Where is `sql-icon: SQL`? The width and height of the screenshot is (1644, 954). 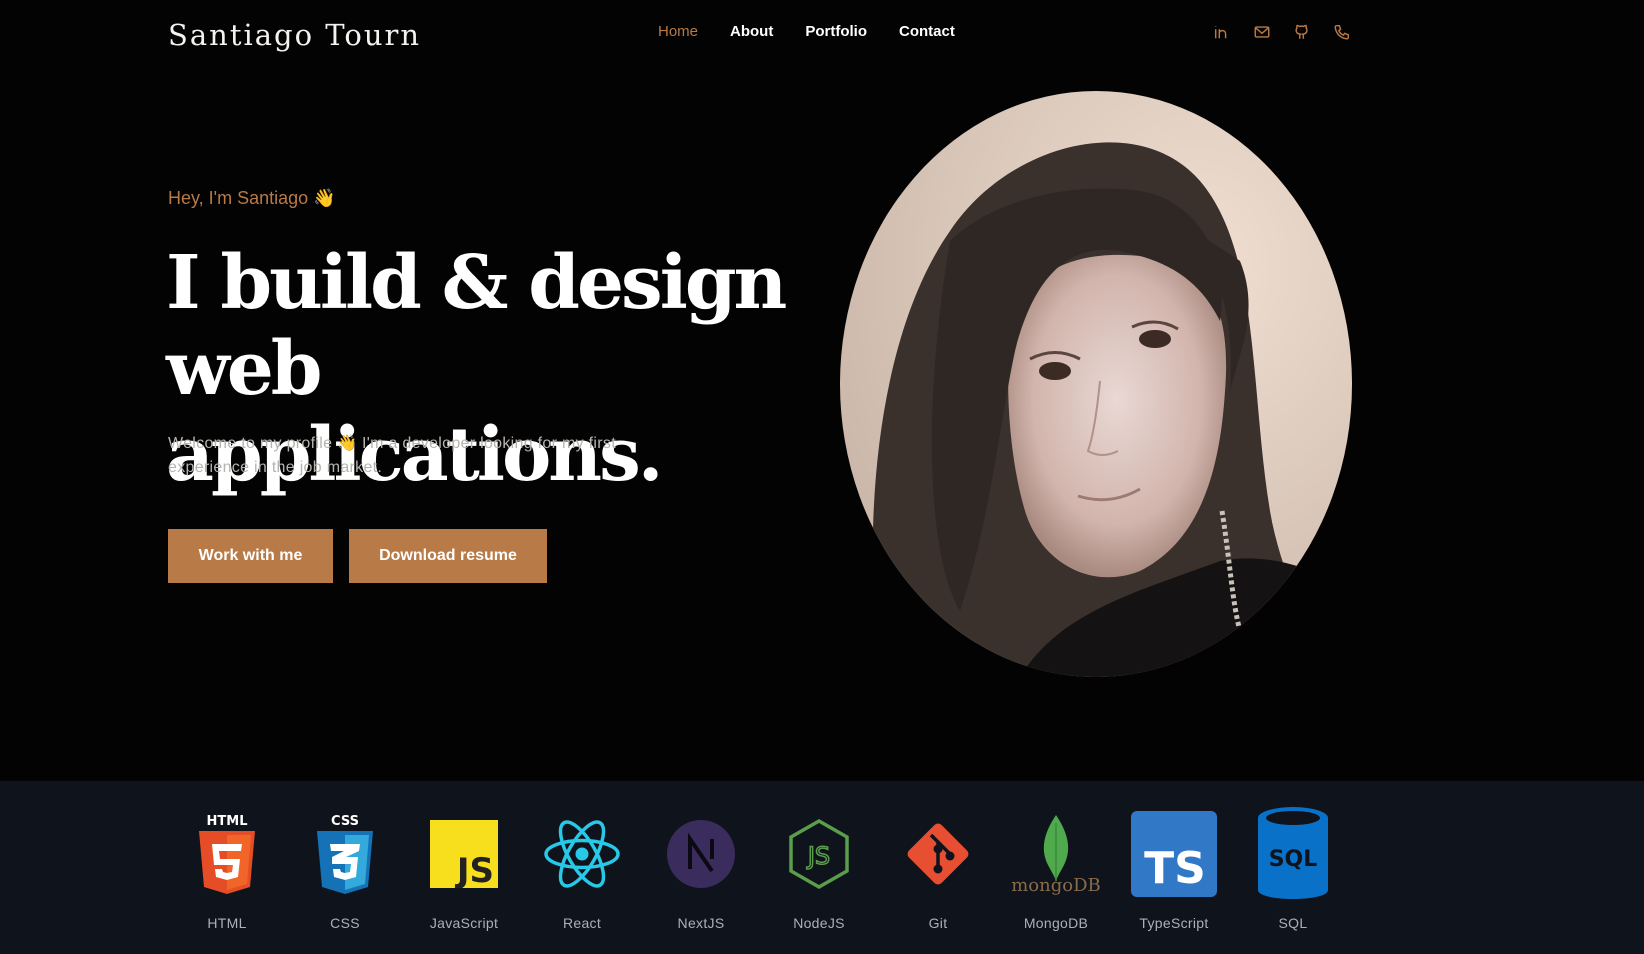 sql-icon: SQL is located at coordinates (1293, 853).